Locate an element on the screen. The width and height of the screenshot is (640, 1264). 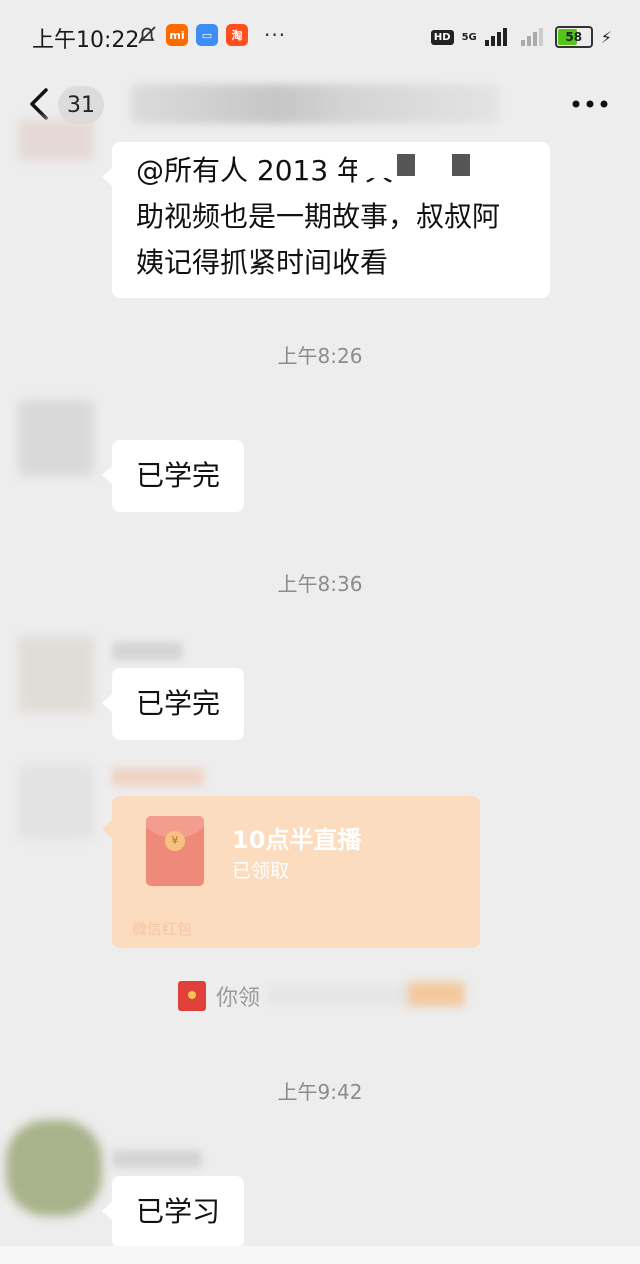
red-packet-card: ¥ 10点半直播 已领取 微信红包 is located at coordinates (291, 872).